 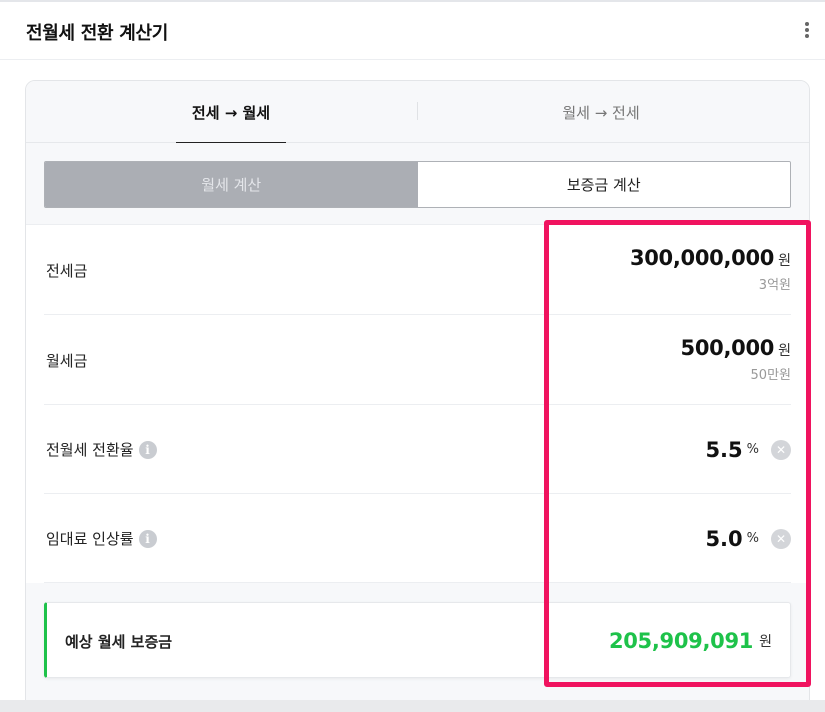 I want to click on tab-wolse-to-jeonse: 월세 → 전세, so click(x=601, y=112).